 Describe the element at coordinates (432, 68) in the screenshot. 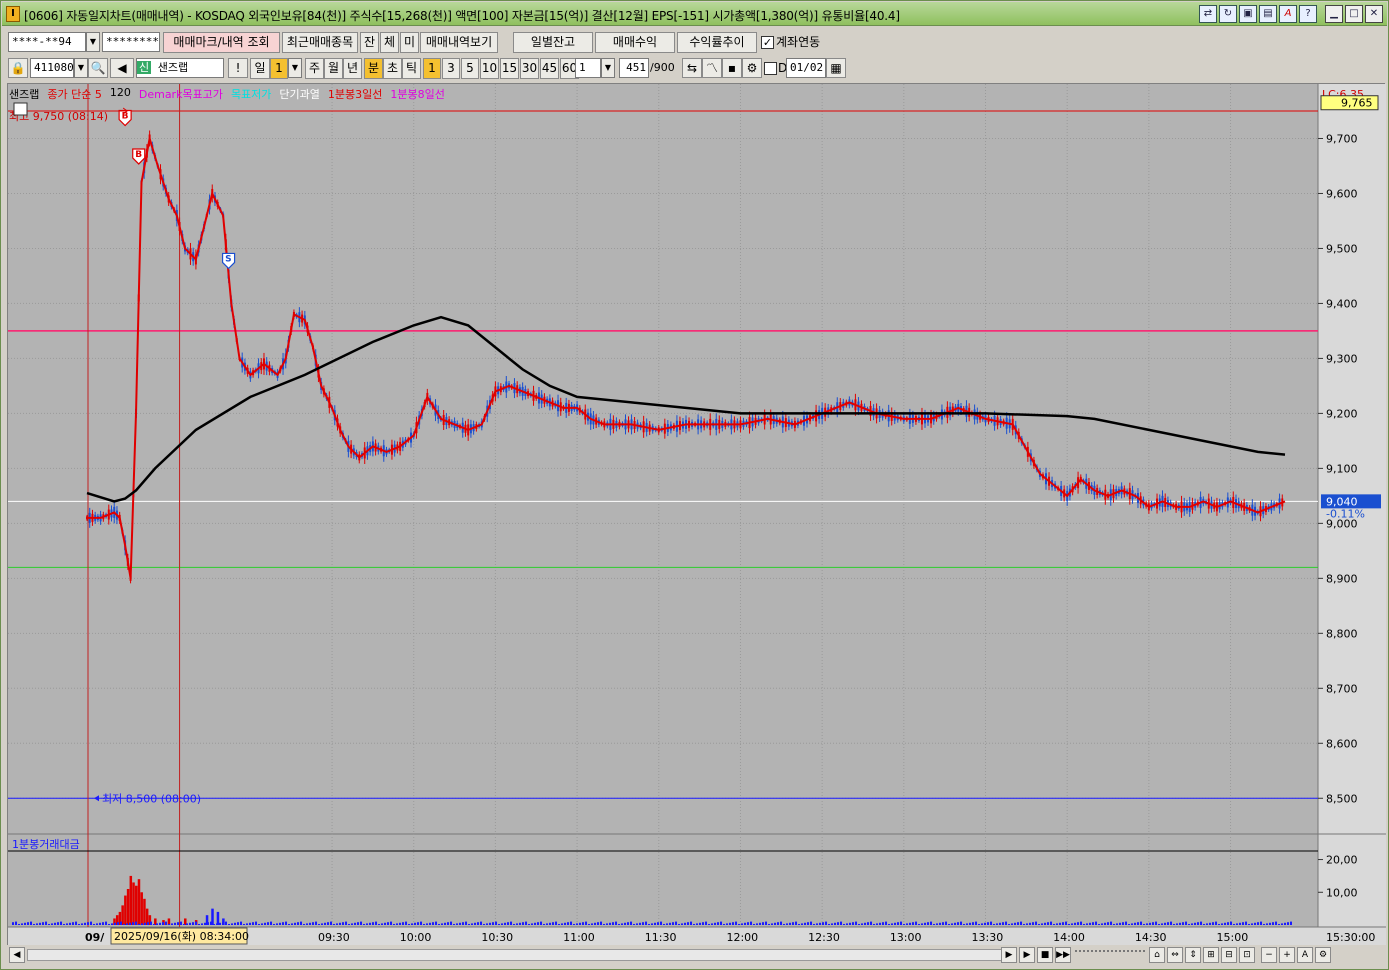

I see `interval-1-button: 1` at that location.